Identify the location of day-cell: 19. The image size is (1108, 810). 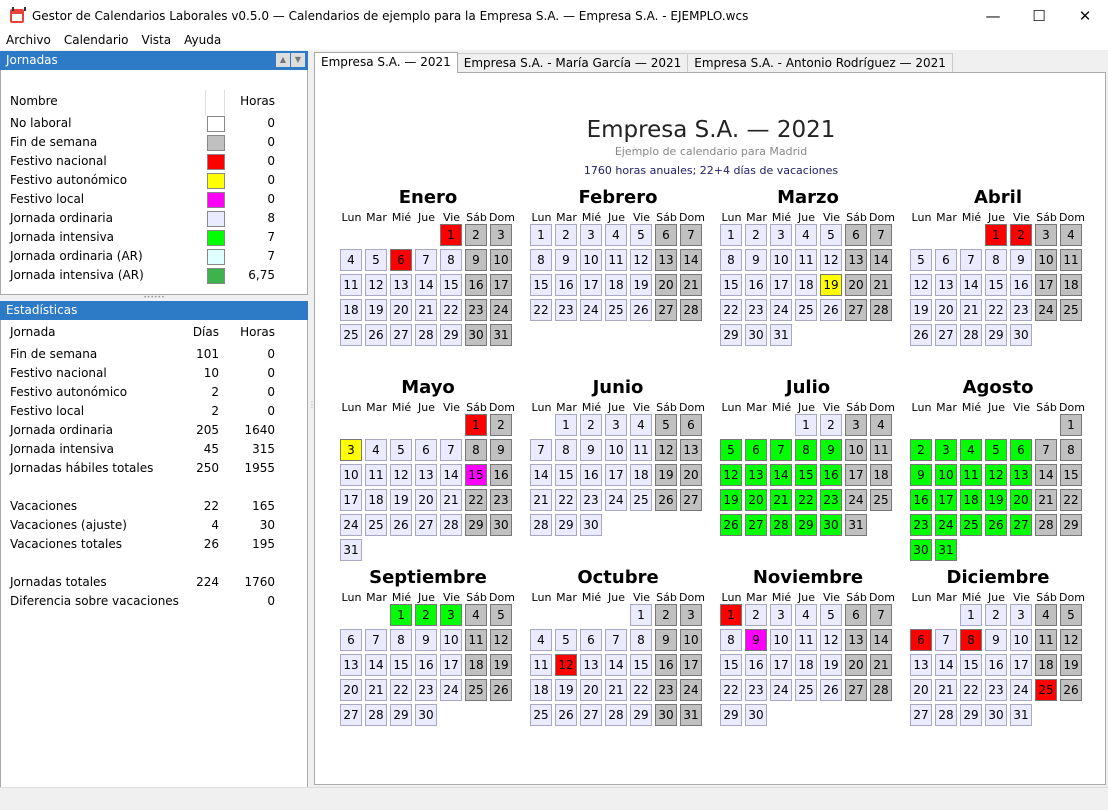
(376, 310).